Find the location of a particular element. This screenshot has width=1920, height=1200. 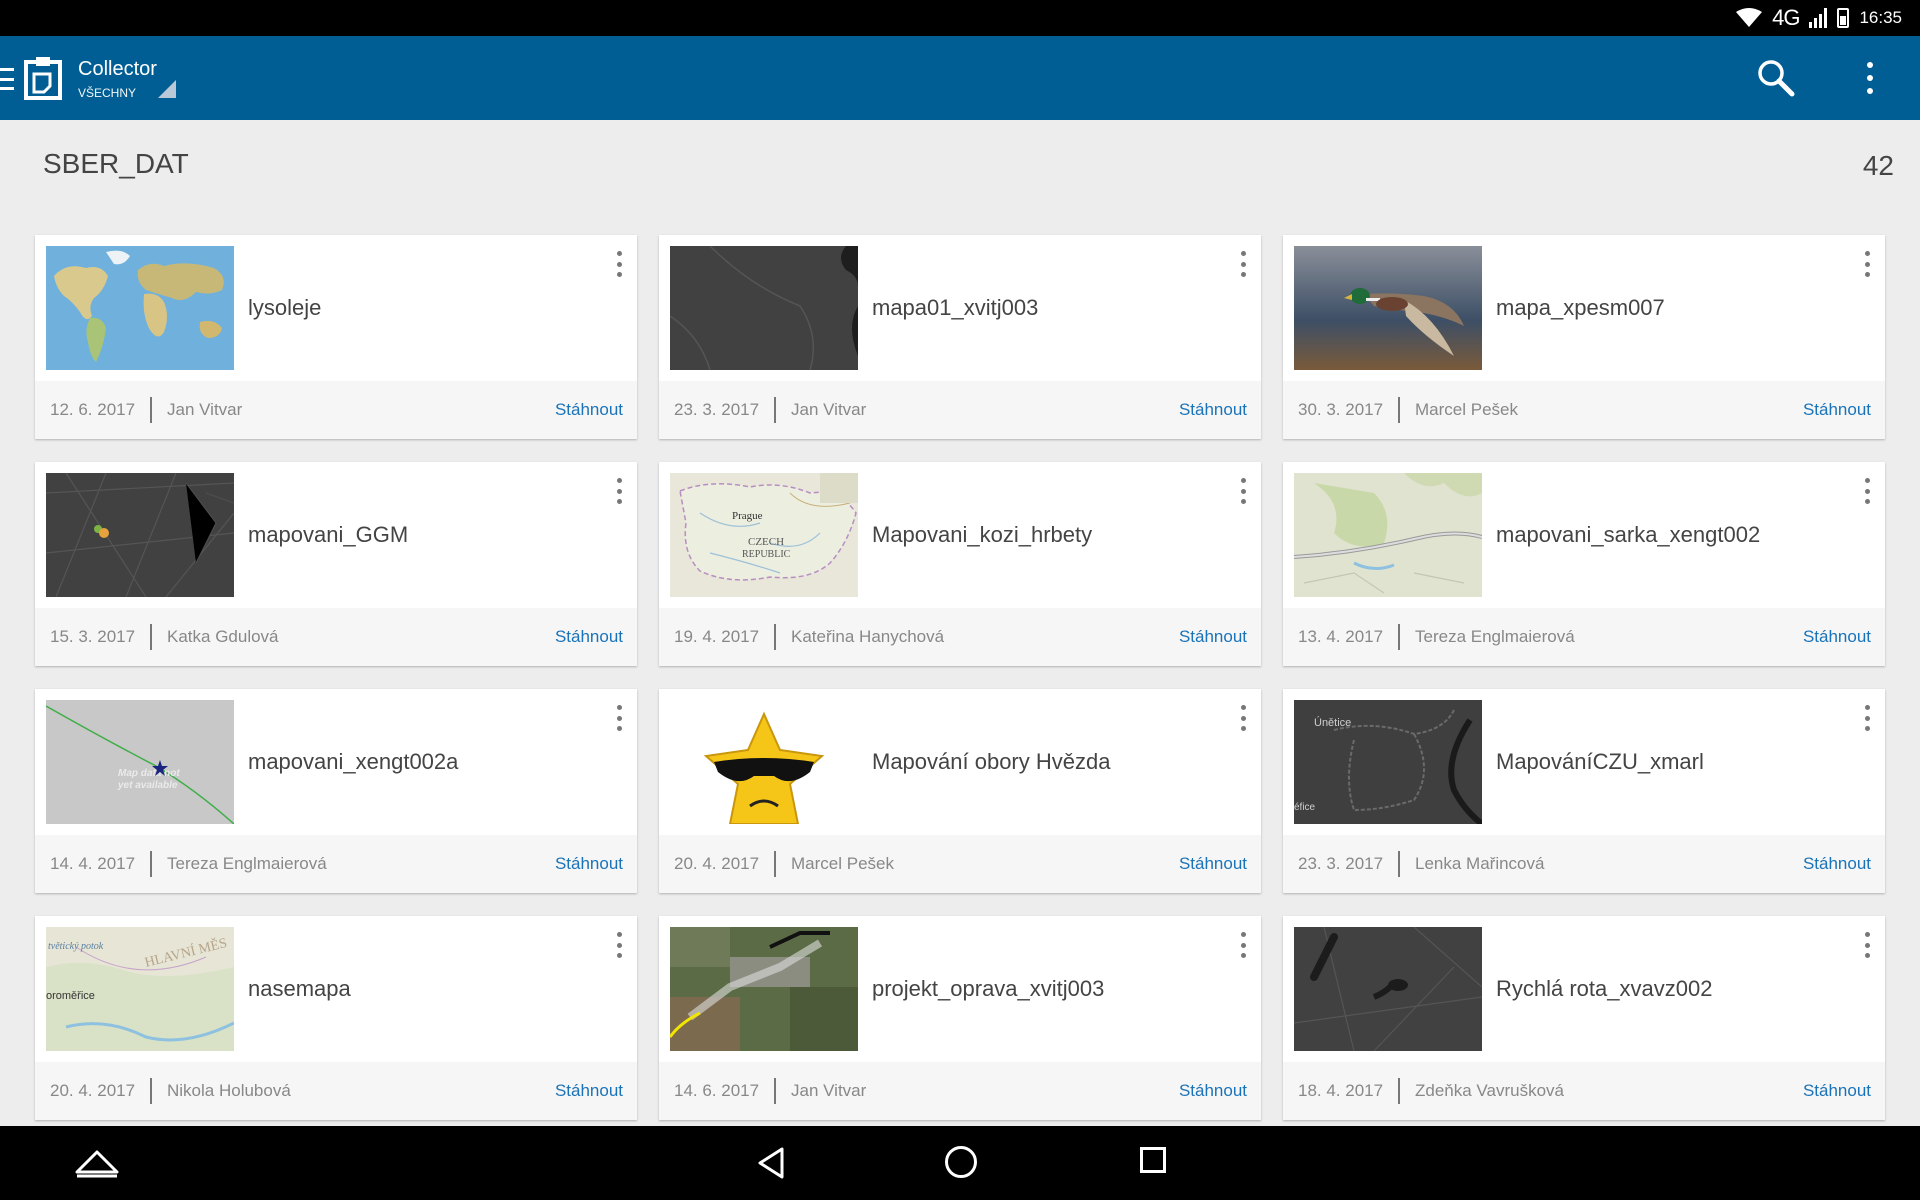

collector-logo-icon is located at coordinates (43, 78).